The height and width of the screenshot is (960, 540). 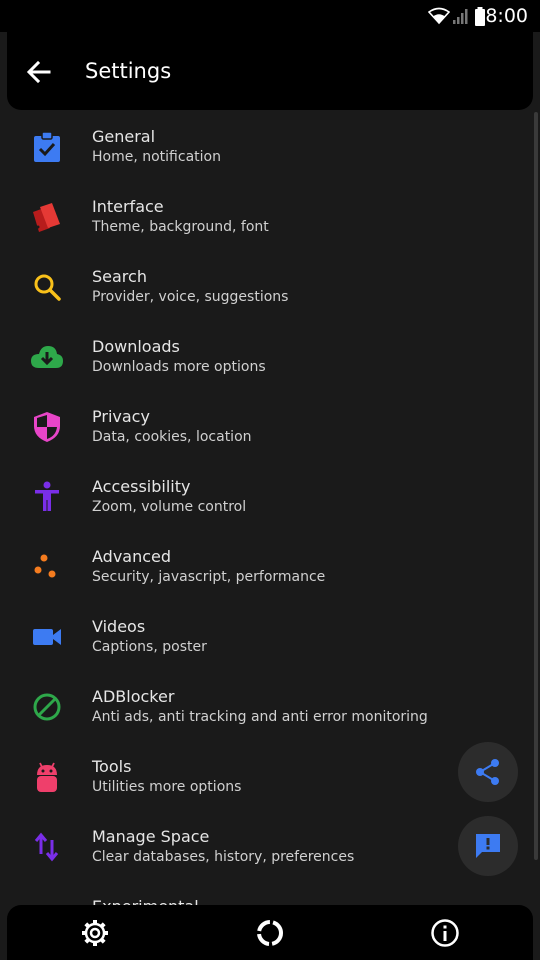 What do you see at coordinates (47, 637) in the screenshot?
I see `video-camera-icon` at bounding box center [47, 637].